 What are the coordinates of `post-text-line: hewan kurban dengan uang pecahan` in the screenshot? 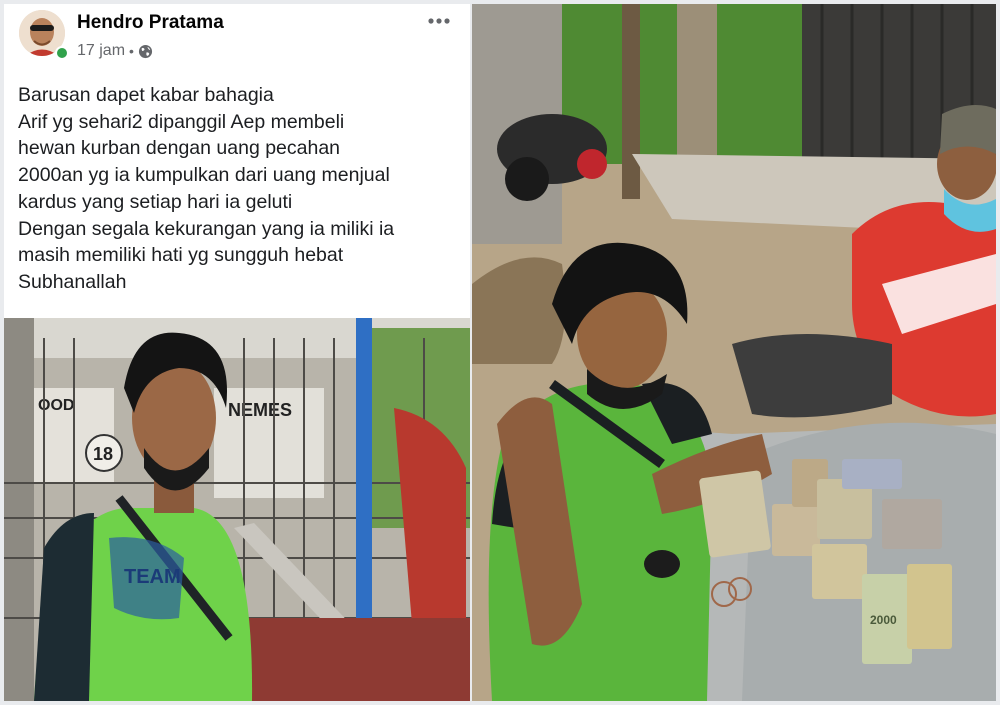 It's located at (179, 148).